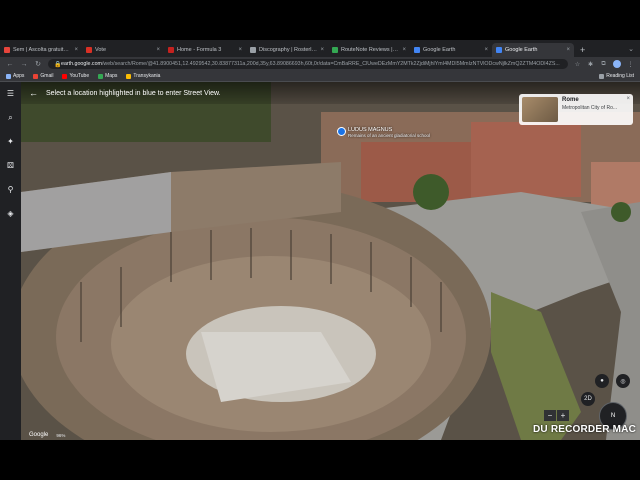  What do you see at coordinates (11, 142) in the screenshot?
I see `voyager-icon: ✦` at bounding box center [11, 142].